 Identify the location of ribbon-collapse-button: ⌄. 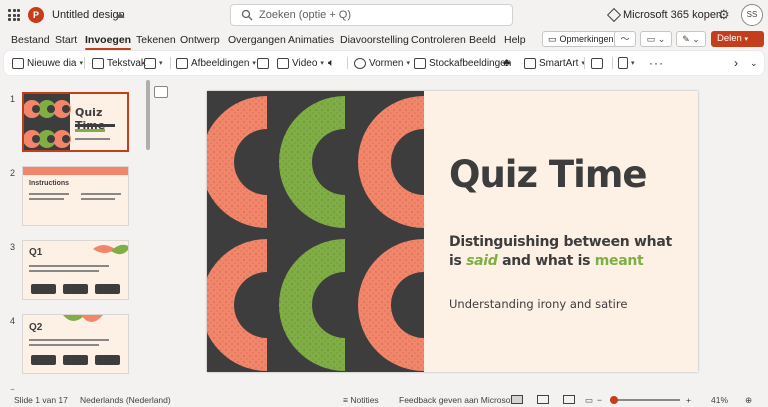
(754, 63).